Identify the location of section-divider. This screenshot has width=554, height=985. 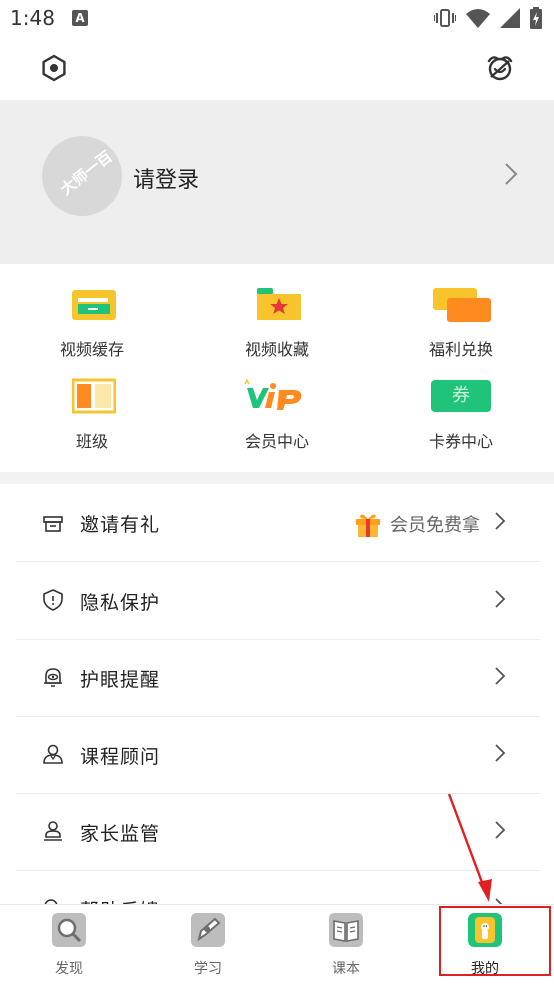
(277, 478).